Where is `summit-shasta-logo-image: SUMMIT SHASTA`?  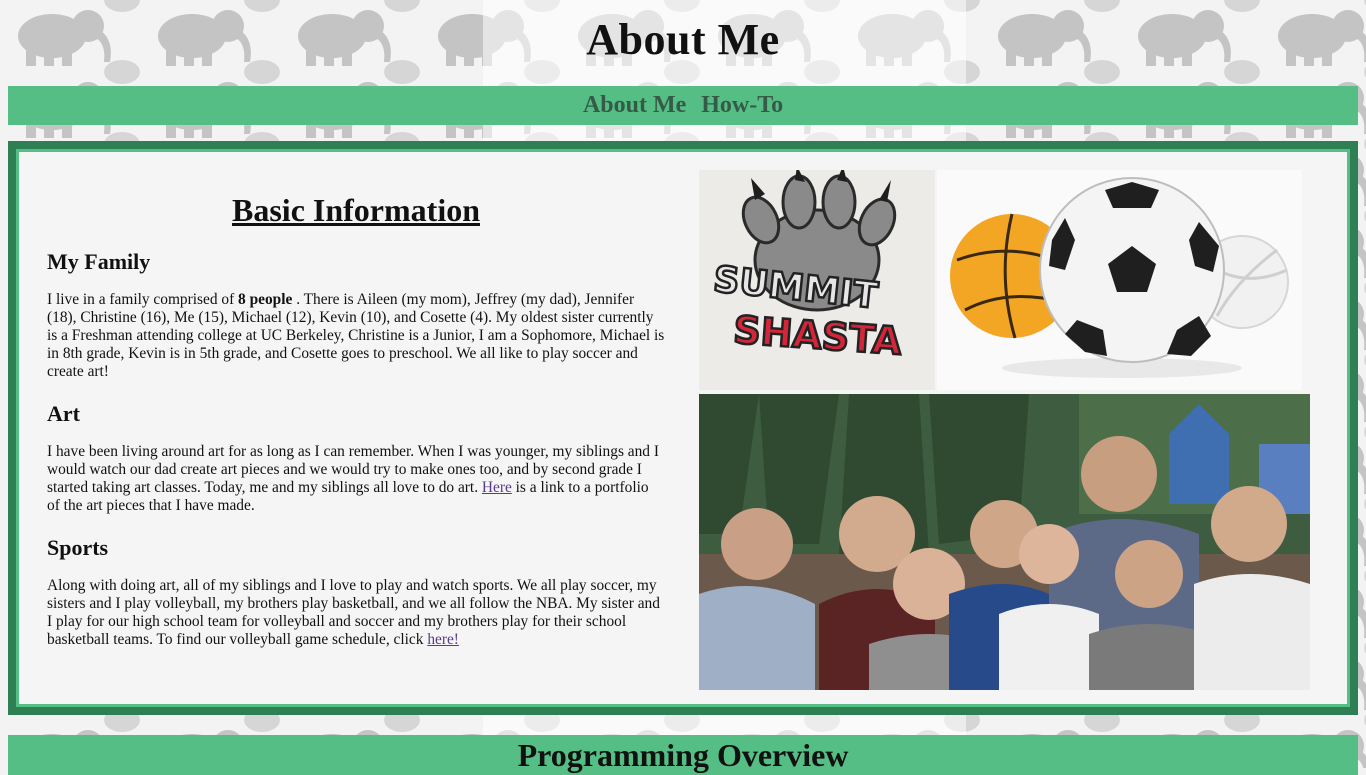 summit-shasta-logo-image: SUMMIT SHASTA is located at coordinates (817, 280).